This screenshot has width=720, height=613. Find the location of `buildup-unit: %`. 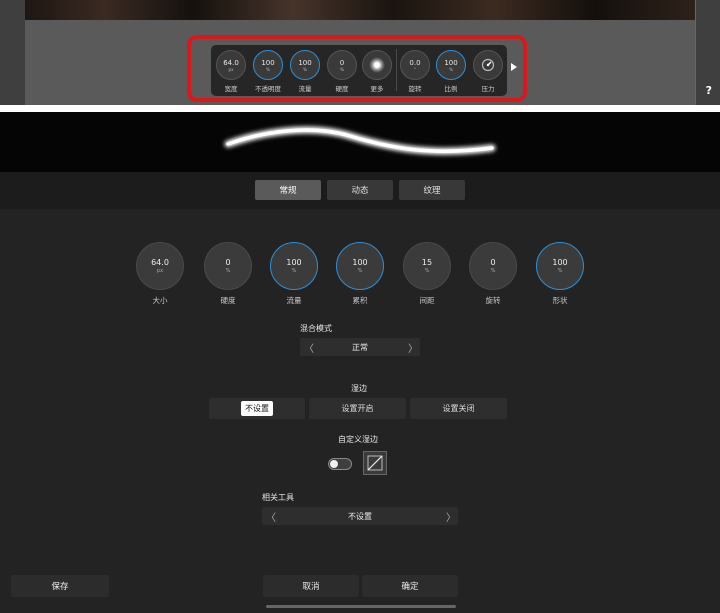

buildup-unit: % is located at coordinates (360, 271).